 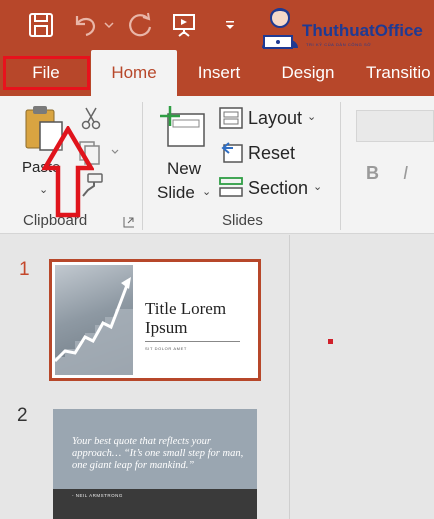 I want to click on italic-button: I, so click(x=405, y=173).